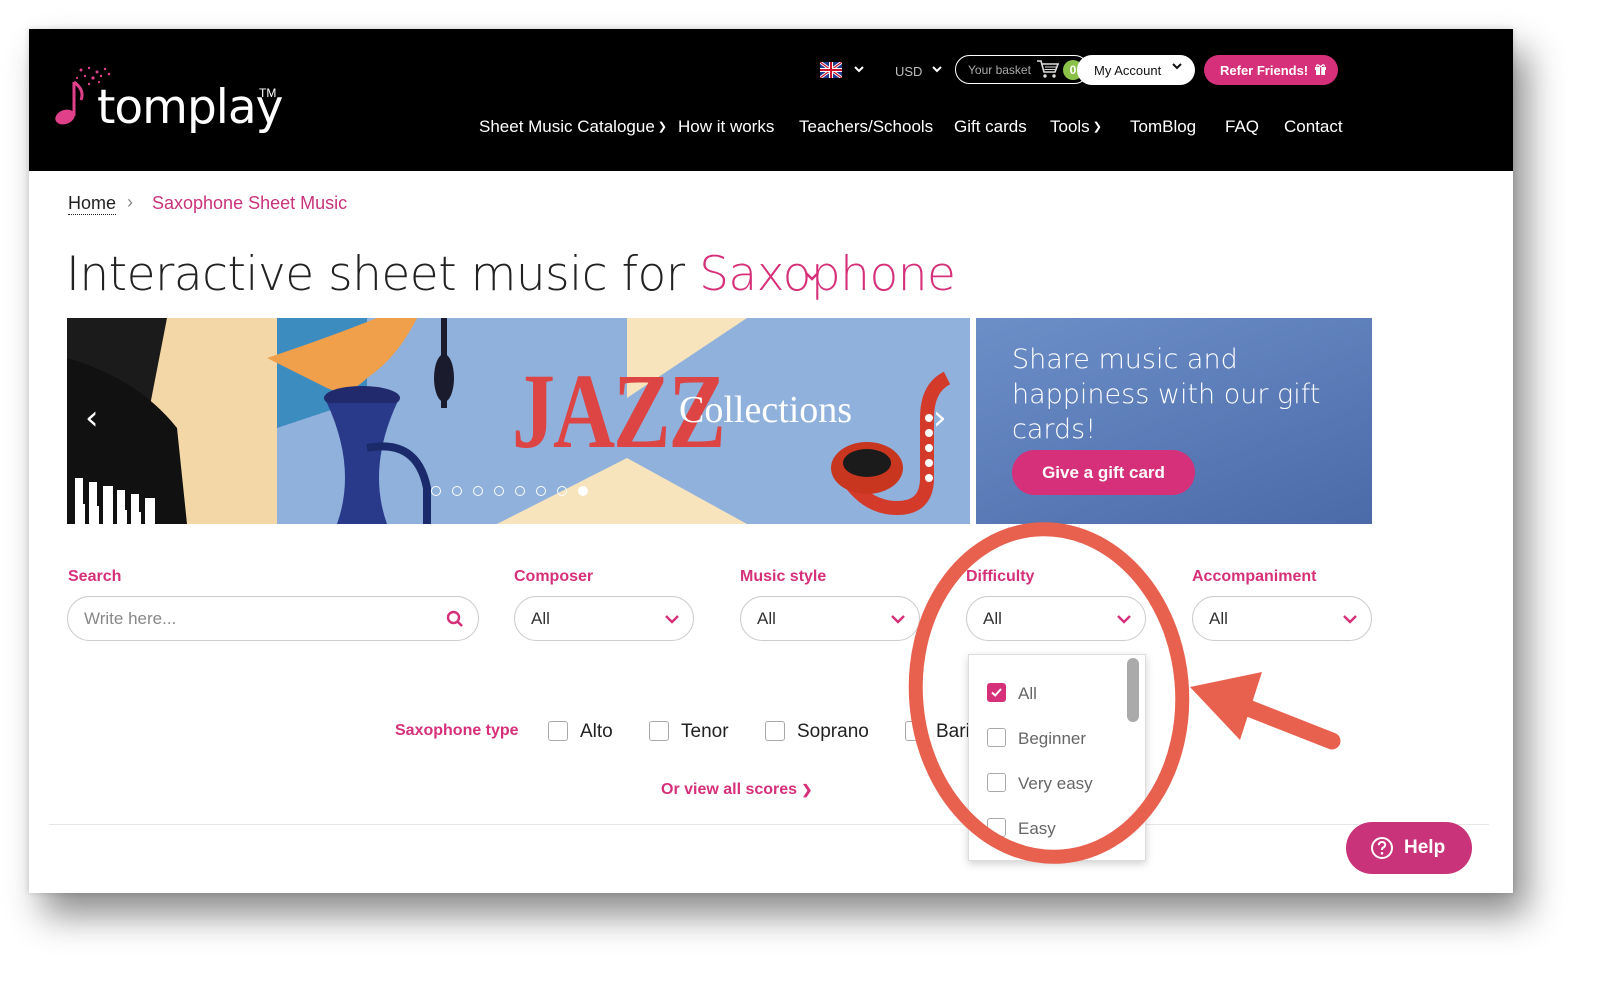  Describe the element at coordinates (1163, 127) in the screenshot. I see `nav-tomblog: TomBlog` at that location.